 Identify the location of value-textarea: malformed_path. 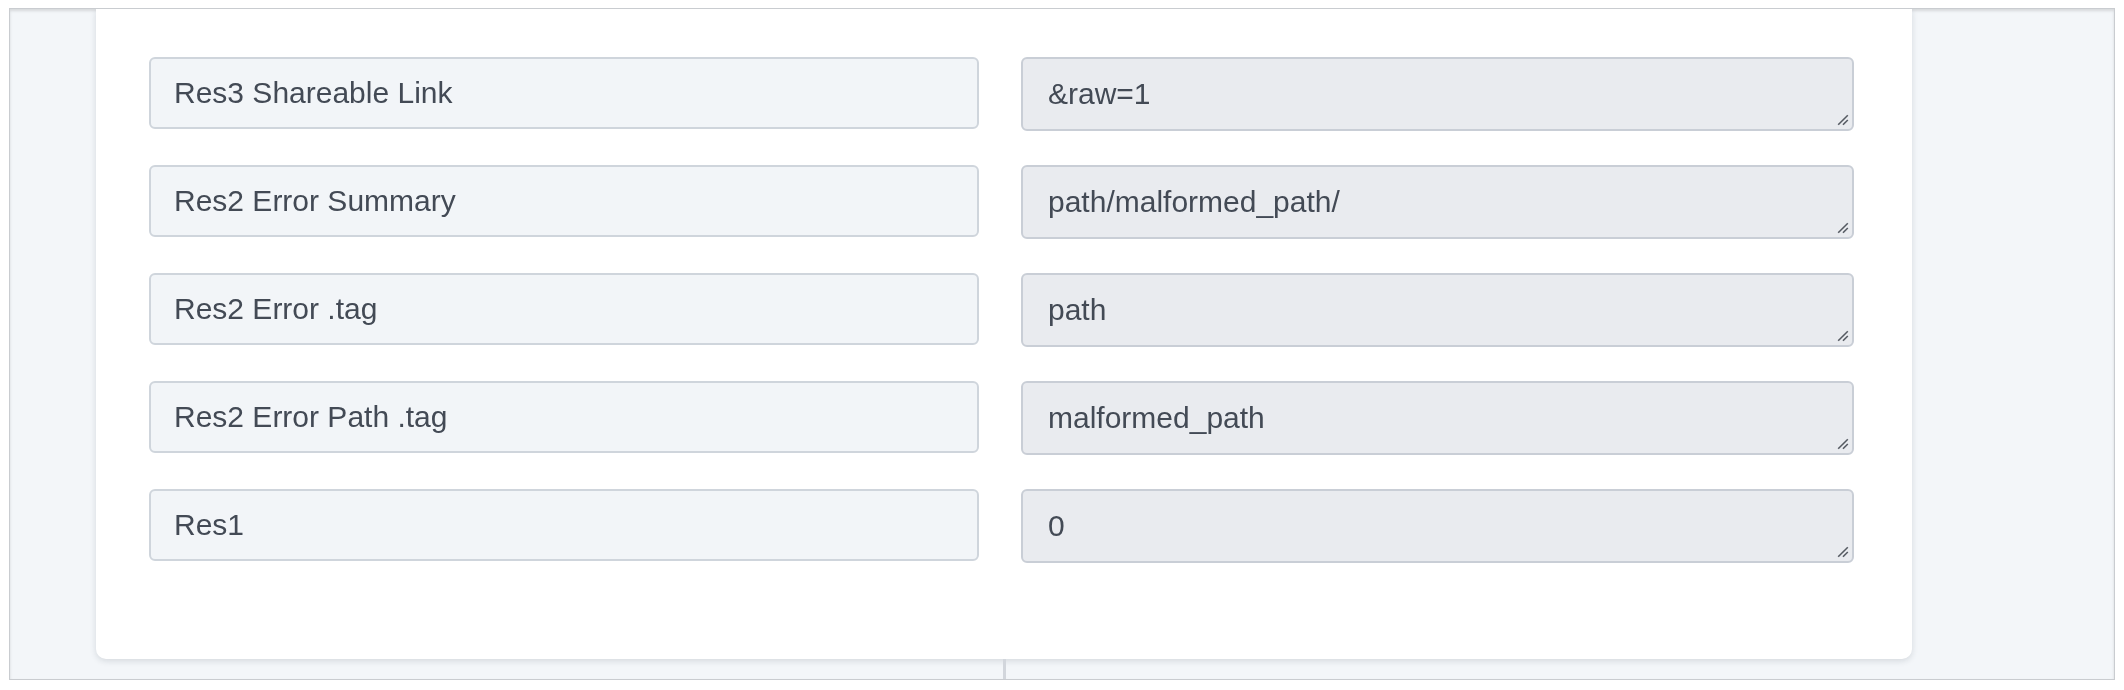
(1437, 418).